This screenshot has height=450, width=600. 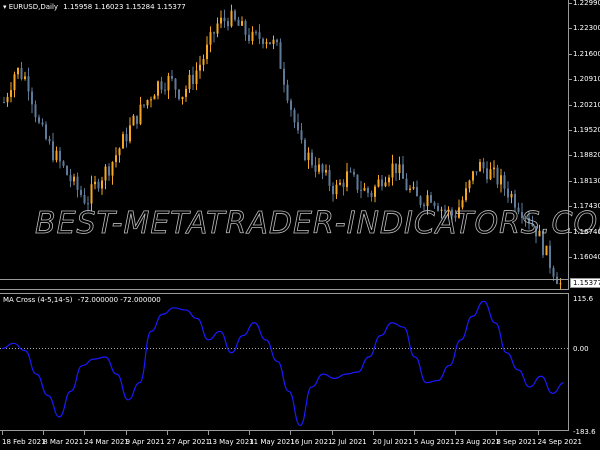 What do you see at coordinates (586, 155) in the screenshot?
I see `price-axis-label: 1.18820` at bounding box center [586, 155].